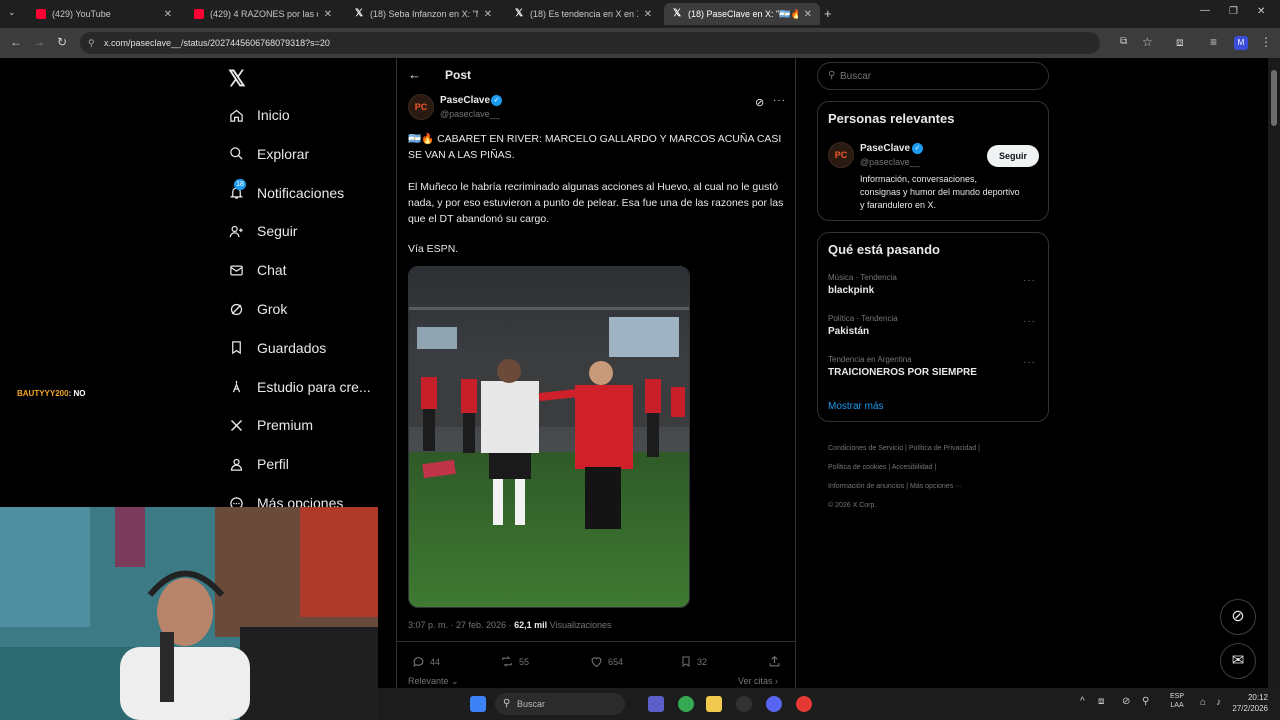 This screenshot has width=1280, height=720. Describe the element at coordinates (560, 704) in the screenshot. I see `taskbar-search: ⚲ Buscar` at that location.